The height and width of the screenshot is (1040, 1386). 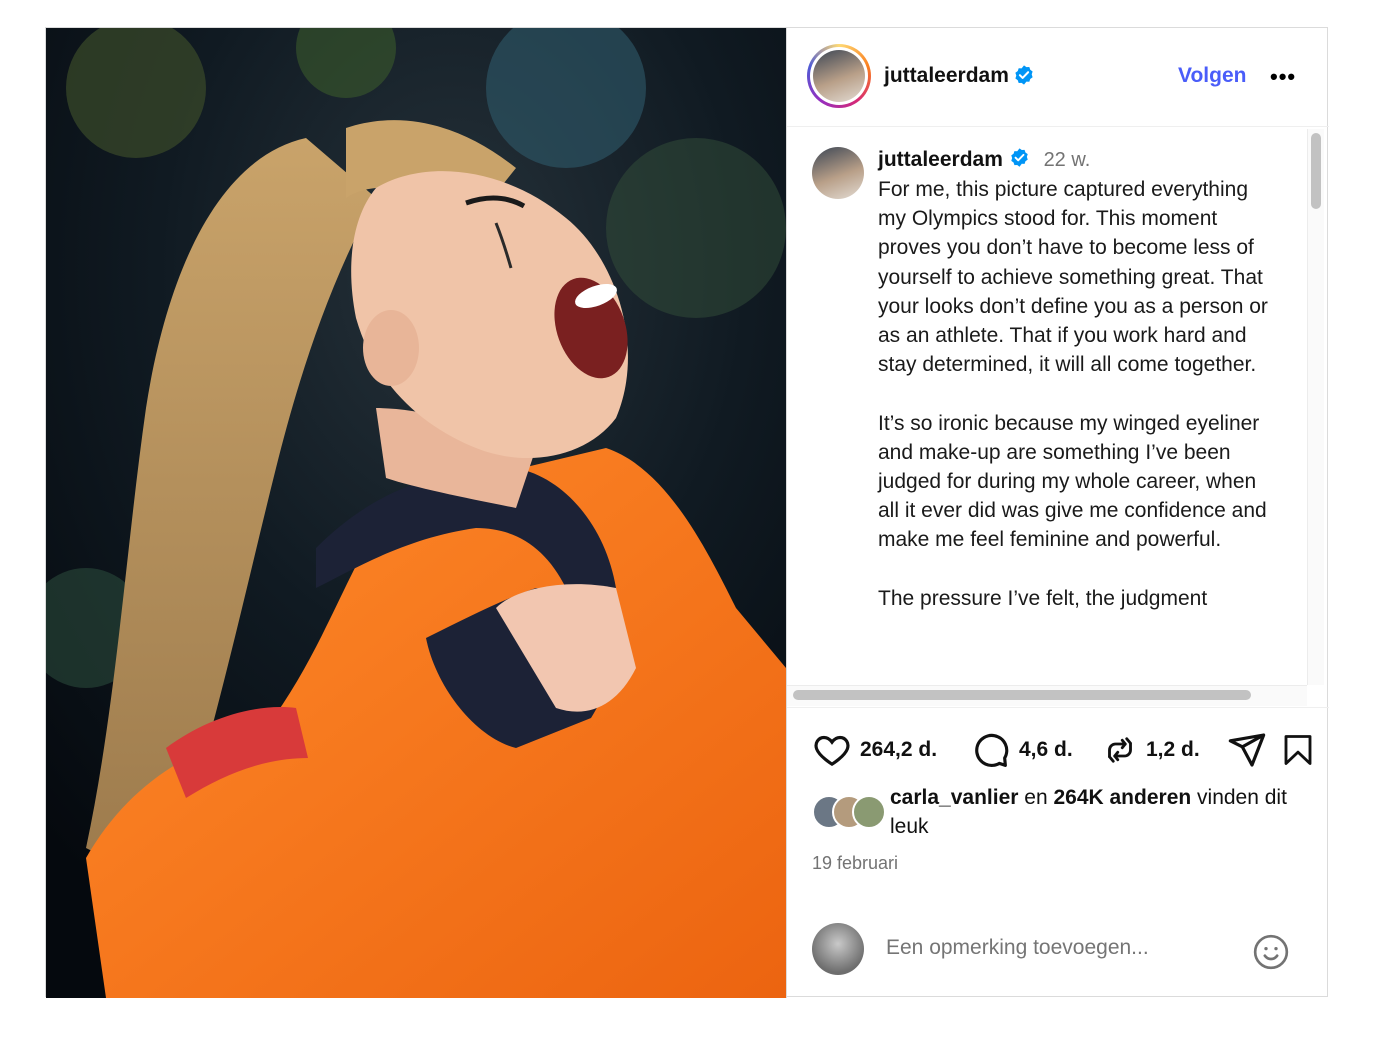 I want to click on comment-composer, so click(x=1058, y=948).